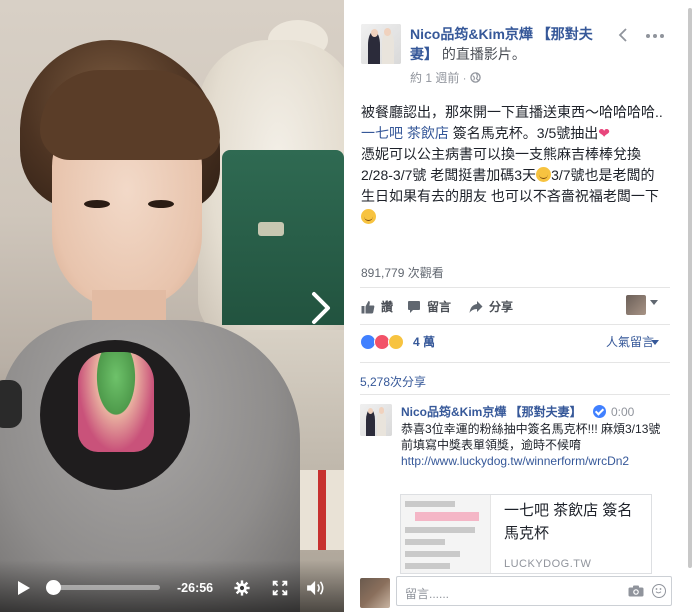 This screenshot has width=694, height=612. Describe the element at coordinates (387, 307) in the screenshot. I see `like-label: 讚` at that location.